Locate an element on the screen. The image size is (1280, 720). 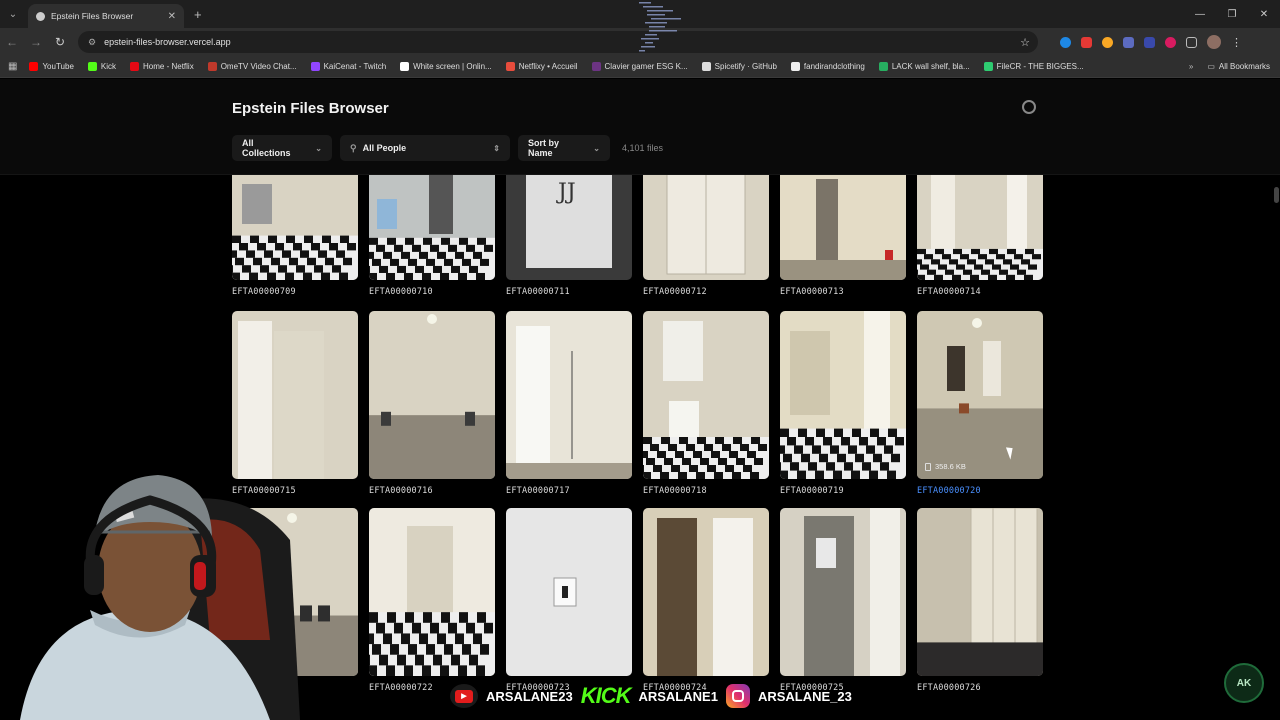
file-card: EFTA00000719 is located at coordinates (843, 403).